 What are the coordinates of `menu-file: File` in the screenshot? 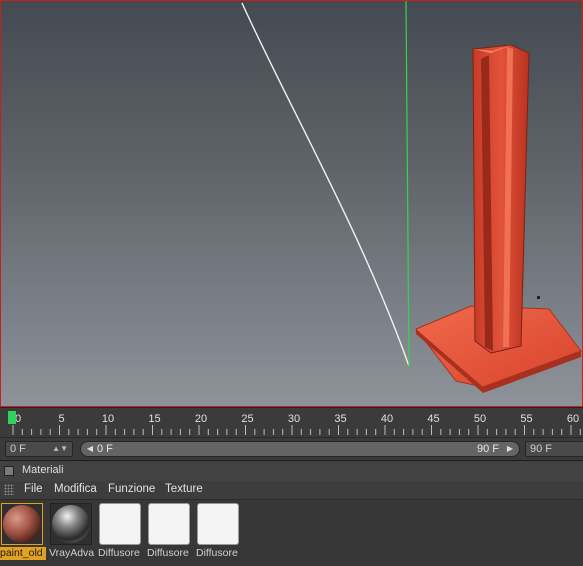 It's located at (33, 489).